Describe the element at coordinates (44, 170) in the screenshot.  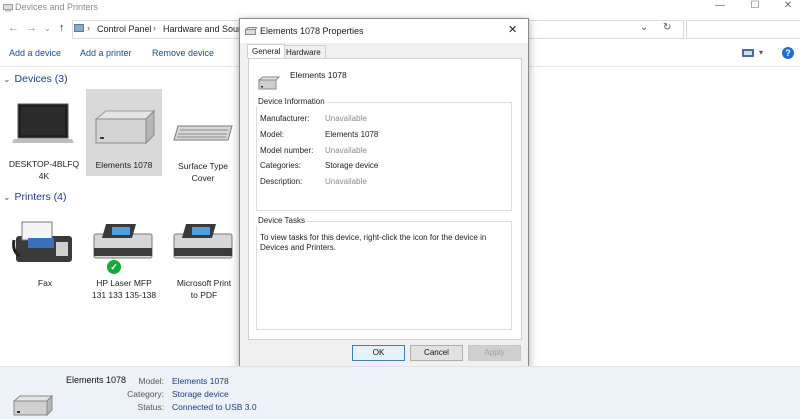
I see `device-label: DESKTOP-4BLFQ 4K` at that location.